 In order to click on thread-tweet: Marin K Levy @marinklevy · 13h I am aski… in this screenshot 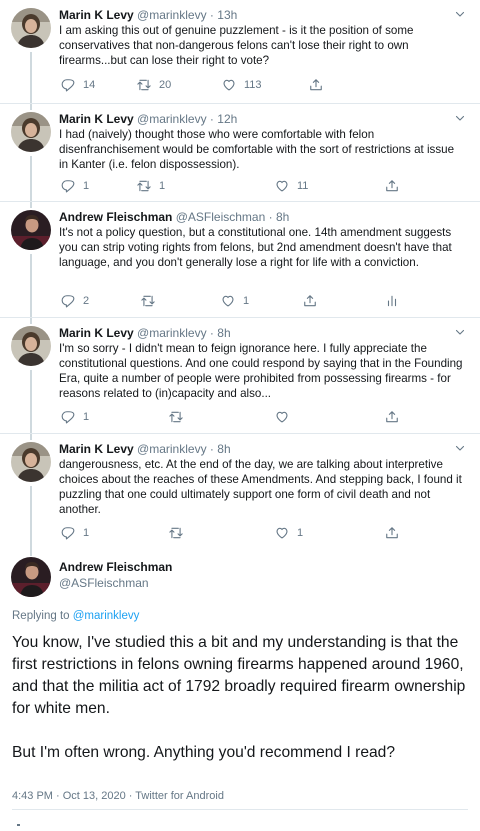, I will do `click(240, 52)`.